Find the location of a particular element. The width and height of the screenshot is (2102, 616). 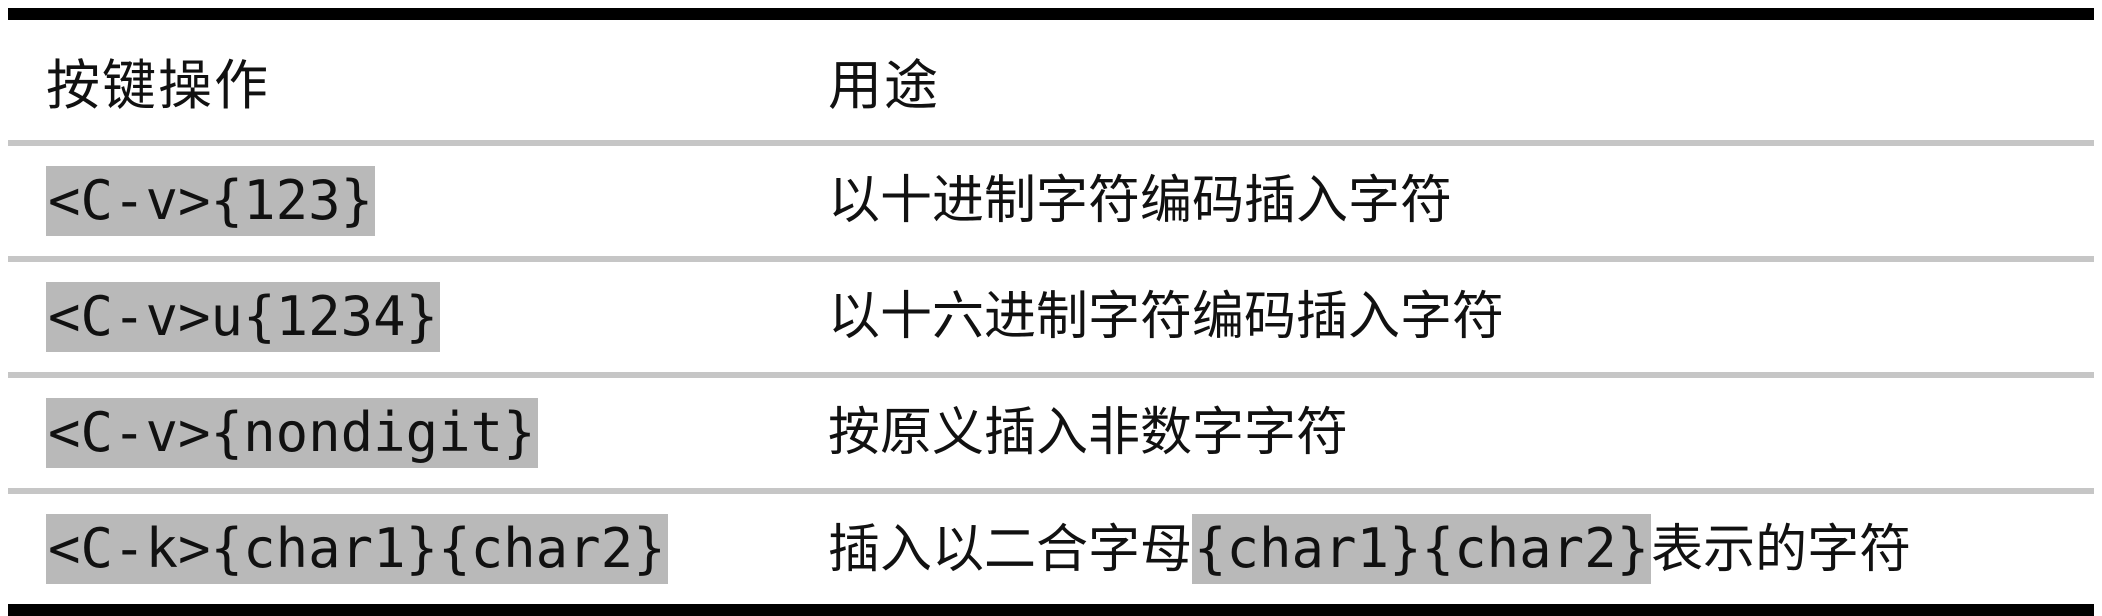

table-bottom-rule is located at coordinates (1051, 610).